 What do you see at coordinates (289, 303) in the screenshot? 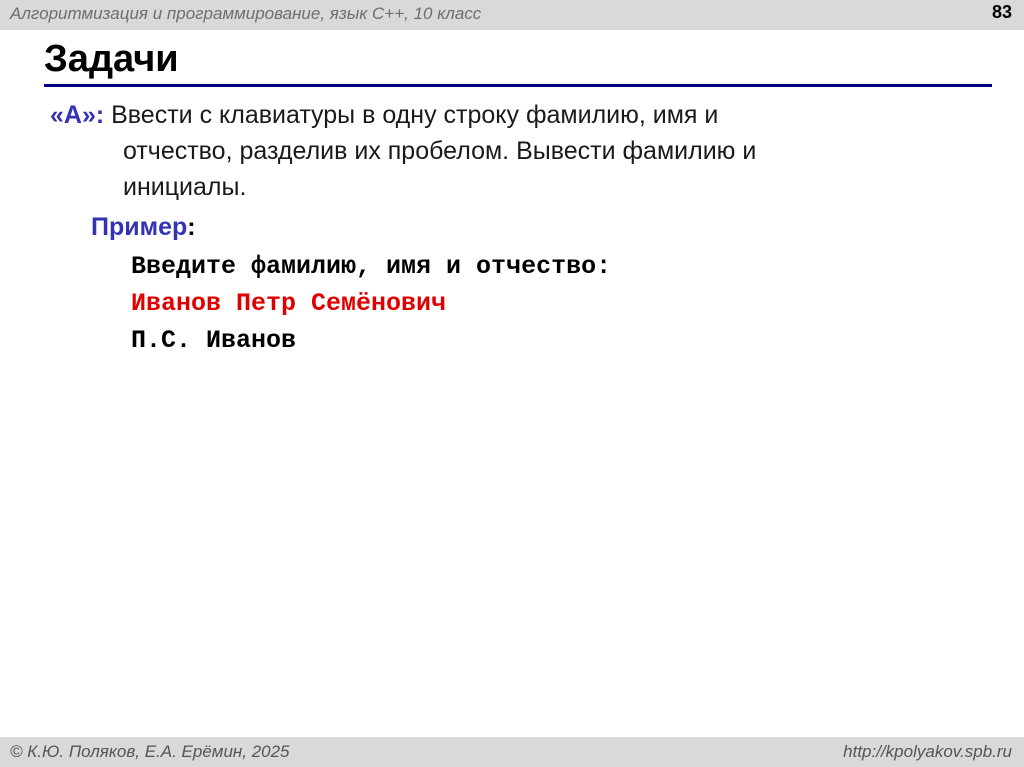
I see `console-input-line: Иванов Петр Семёнович` at bounding box center [289, 303].